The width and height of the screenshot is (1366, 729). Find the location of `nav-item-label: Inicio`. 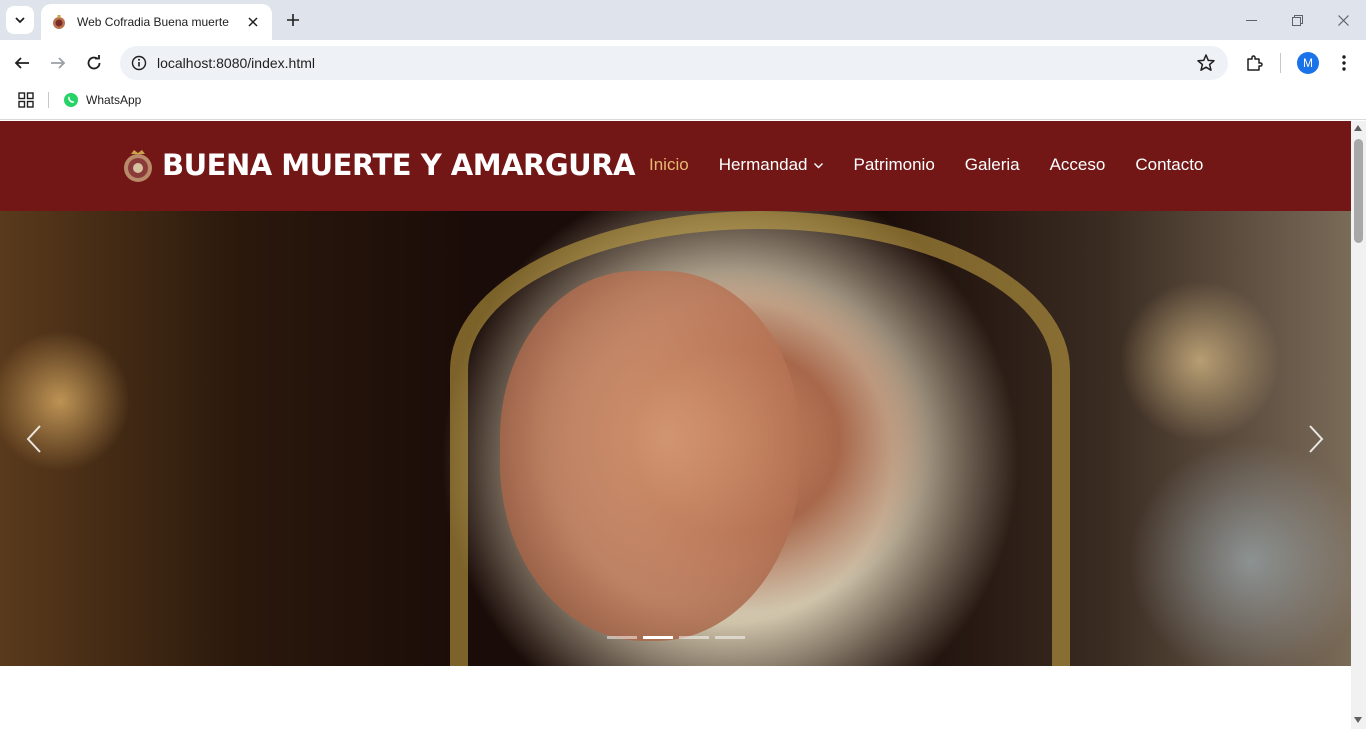

nav-item-label: Inicio is located at coordinates (669, 164).